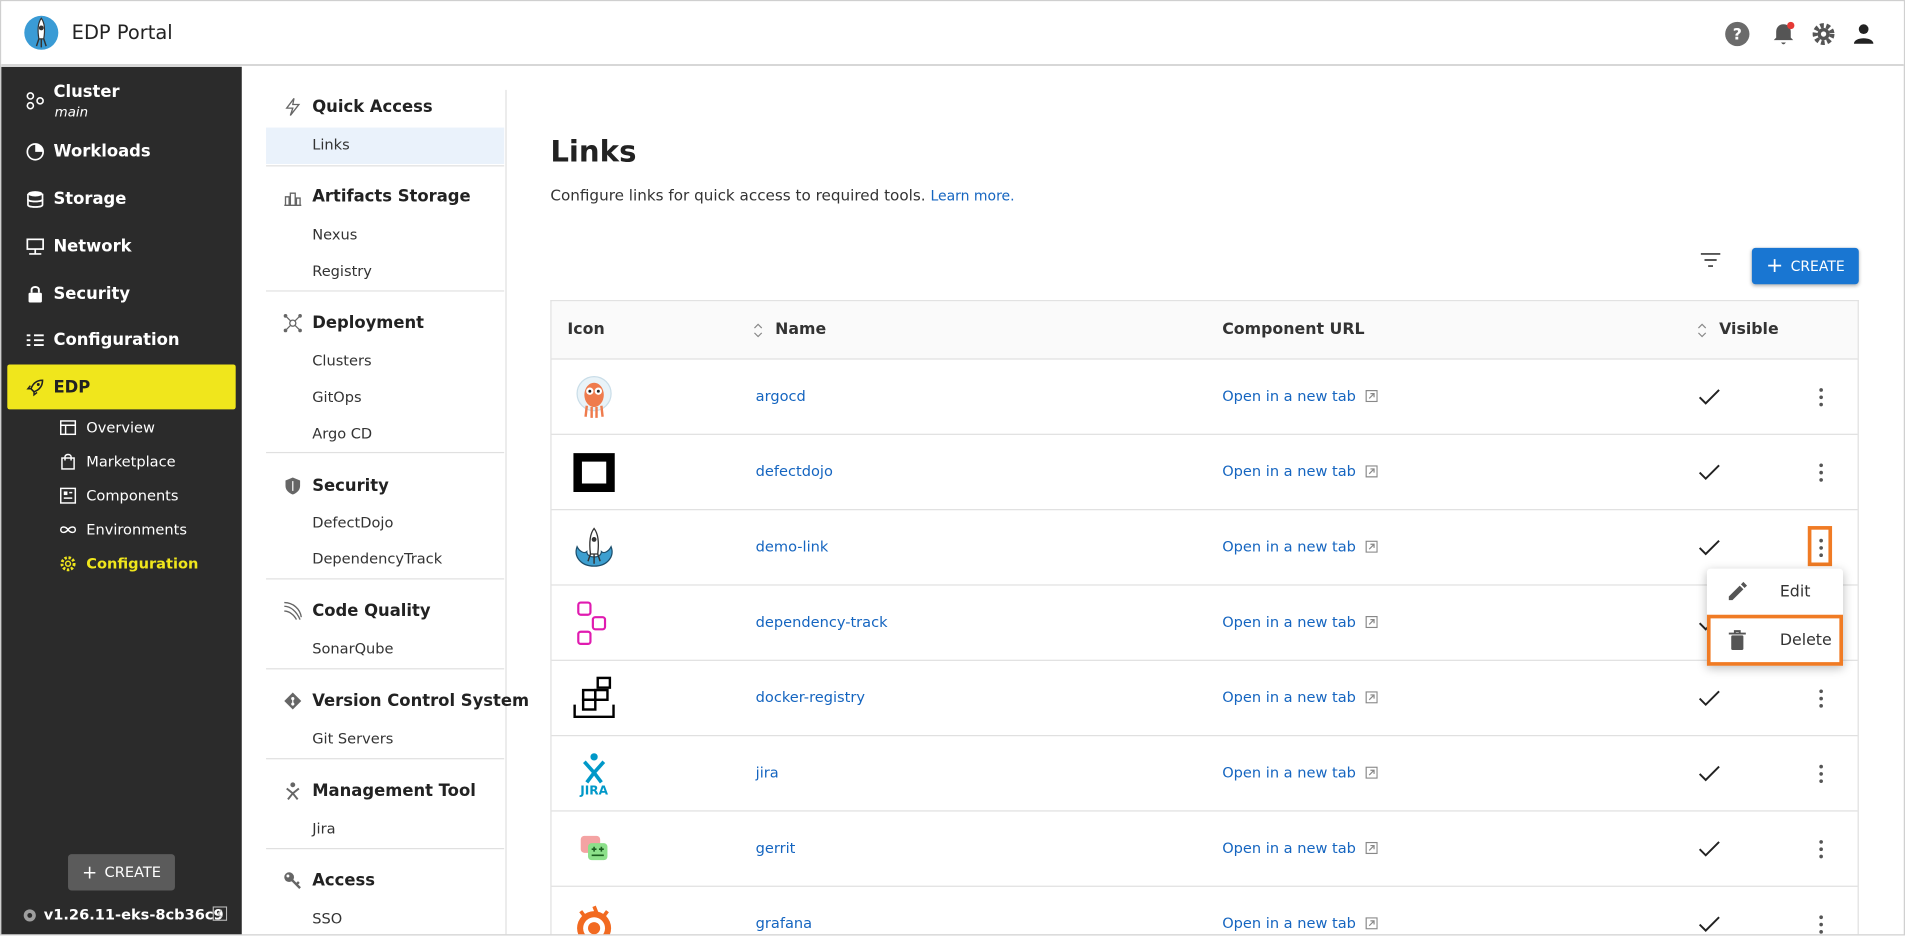 The width and height of the screenshot is (1905, 936). I want to click on section-title-artifacts-storage: Artifacts Storage, so click(391, 197).